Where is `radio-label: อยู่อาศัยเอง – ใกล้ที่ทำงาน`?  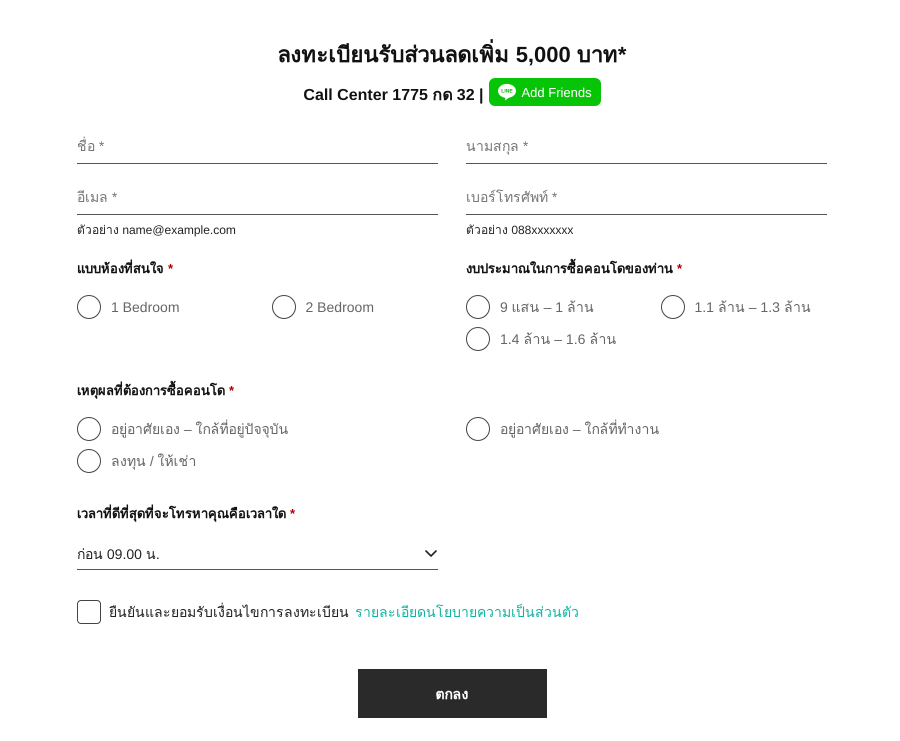 radio-label: อยู่อาศัยเอง – ใกล้ที่ทำงาน is located at coordinates (580, 429).